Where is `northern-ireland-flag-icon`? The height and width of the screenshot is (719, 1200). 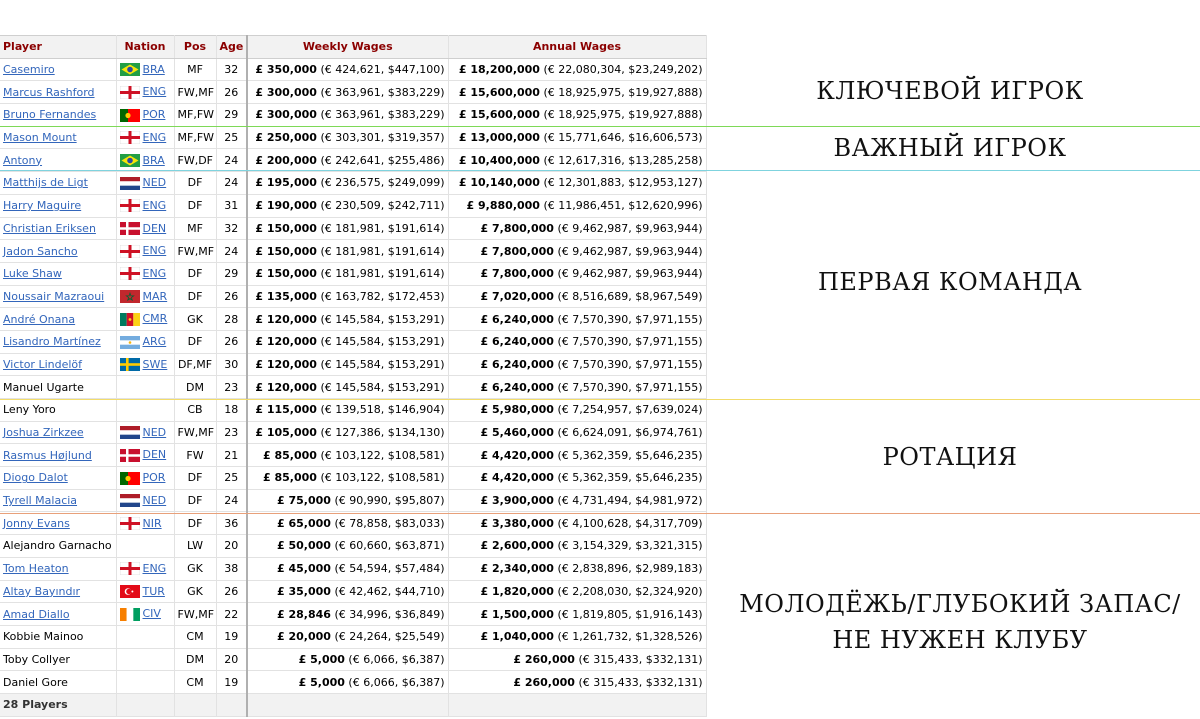
northern-ireland-flag-icon is located at coordinates (129, 524).